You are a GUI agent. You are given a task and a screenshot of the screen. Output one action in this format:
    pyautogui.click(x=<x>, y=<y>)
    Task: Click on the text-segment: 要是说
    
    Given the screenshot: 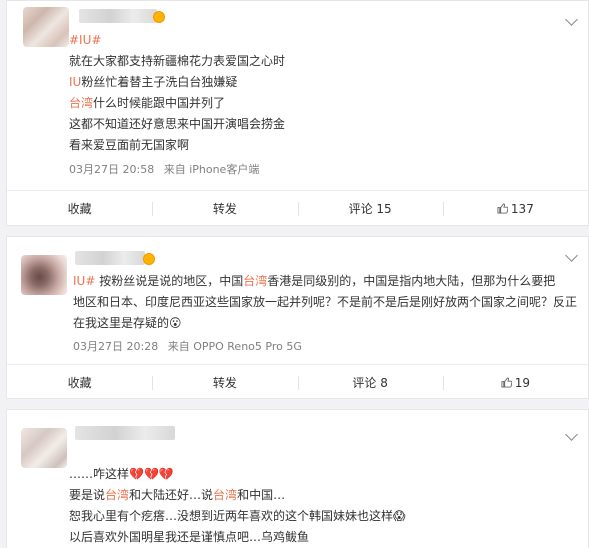 What is the action you would take?
    pyautogui.click(x=87, y=495)
    